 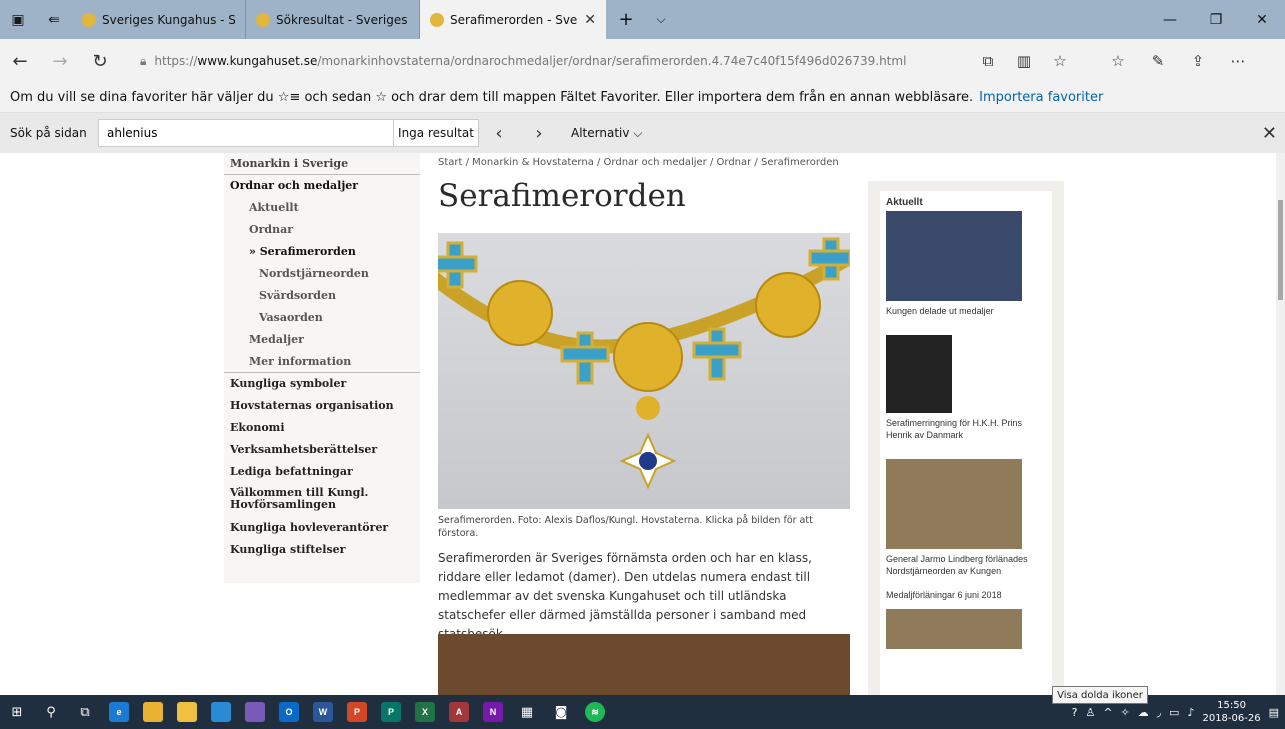 I want to click on publisher-icon: P, so click(x=391, y=712).